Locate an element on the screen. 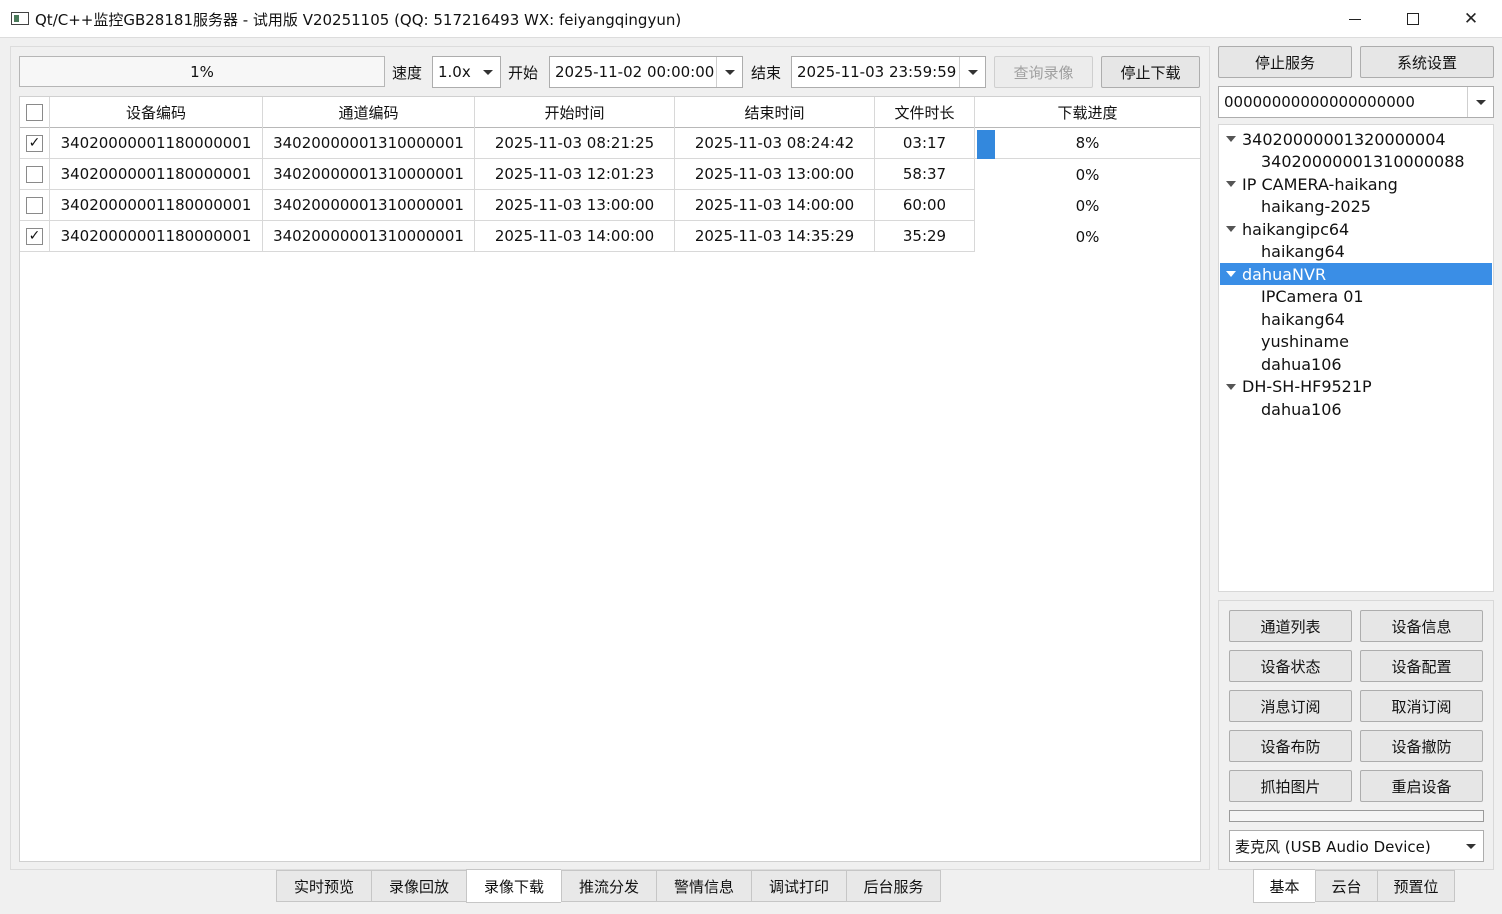 The width and height of the screenshot is (1502, 914). speed-select: 1.0x is located at coordinates (466, 72).